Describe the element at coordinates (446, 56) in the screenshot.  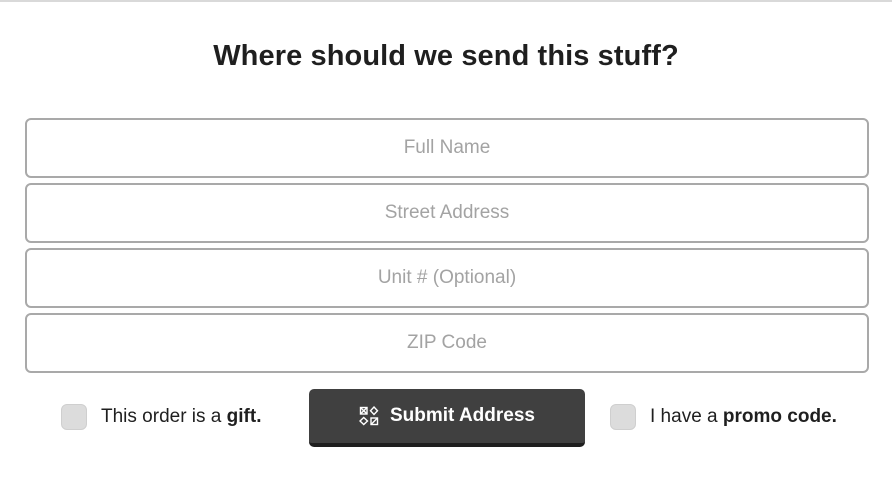
I see `page-title: Where should we send this stuff?` at that location.